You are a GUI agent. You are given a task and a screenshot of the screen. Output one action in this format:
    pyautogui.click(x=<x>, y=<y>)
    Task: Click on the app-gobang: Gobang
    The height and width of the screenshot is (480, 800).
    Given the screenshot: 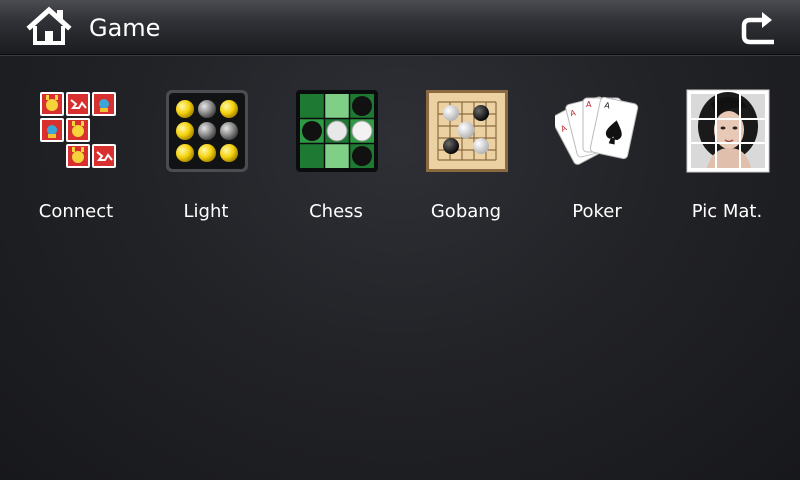 What is the action you would take?
    pyautogui.click(x=466, y=159)
    